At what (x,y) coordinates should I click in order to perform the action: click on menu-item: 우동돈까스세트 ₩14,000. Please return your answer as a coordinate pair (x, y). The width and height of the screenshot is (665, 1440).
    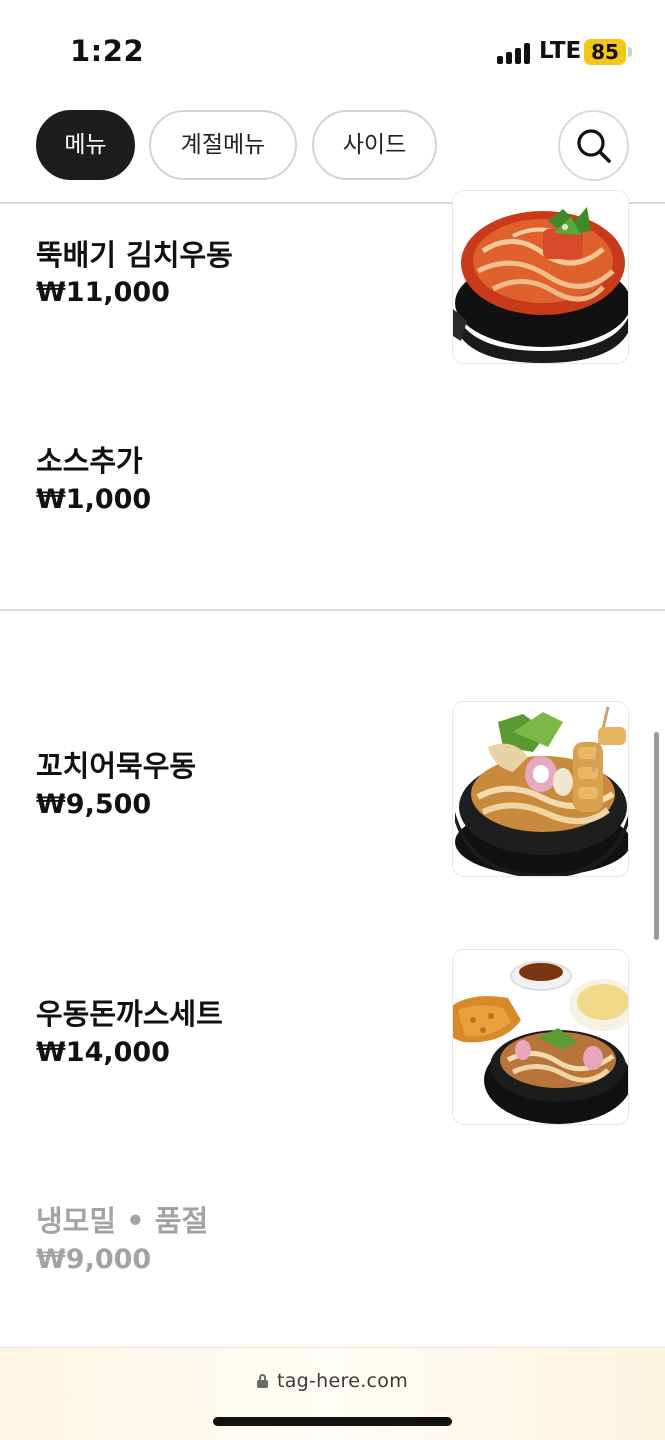
    Looking at the image, I should click on (332, 1037).